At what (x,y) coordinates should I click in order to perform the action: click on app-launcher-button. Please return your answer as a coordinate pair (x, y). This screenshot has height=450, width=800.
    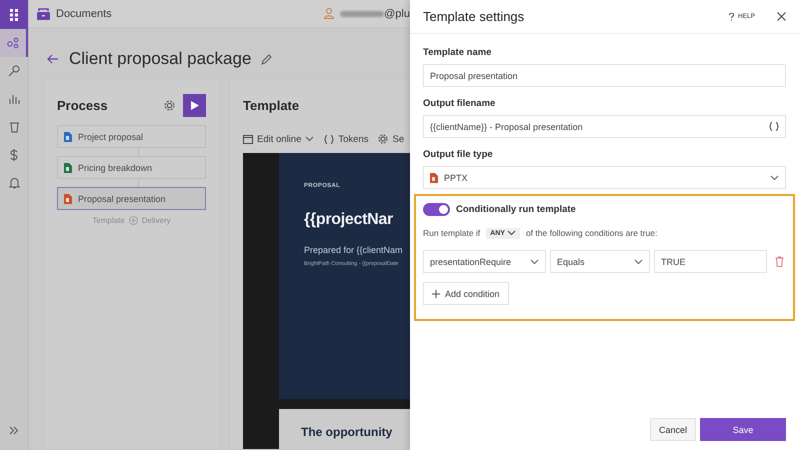
    Looking at the image, I should click on (14, 14).